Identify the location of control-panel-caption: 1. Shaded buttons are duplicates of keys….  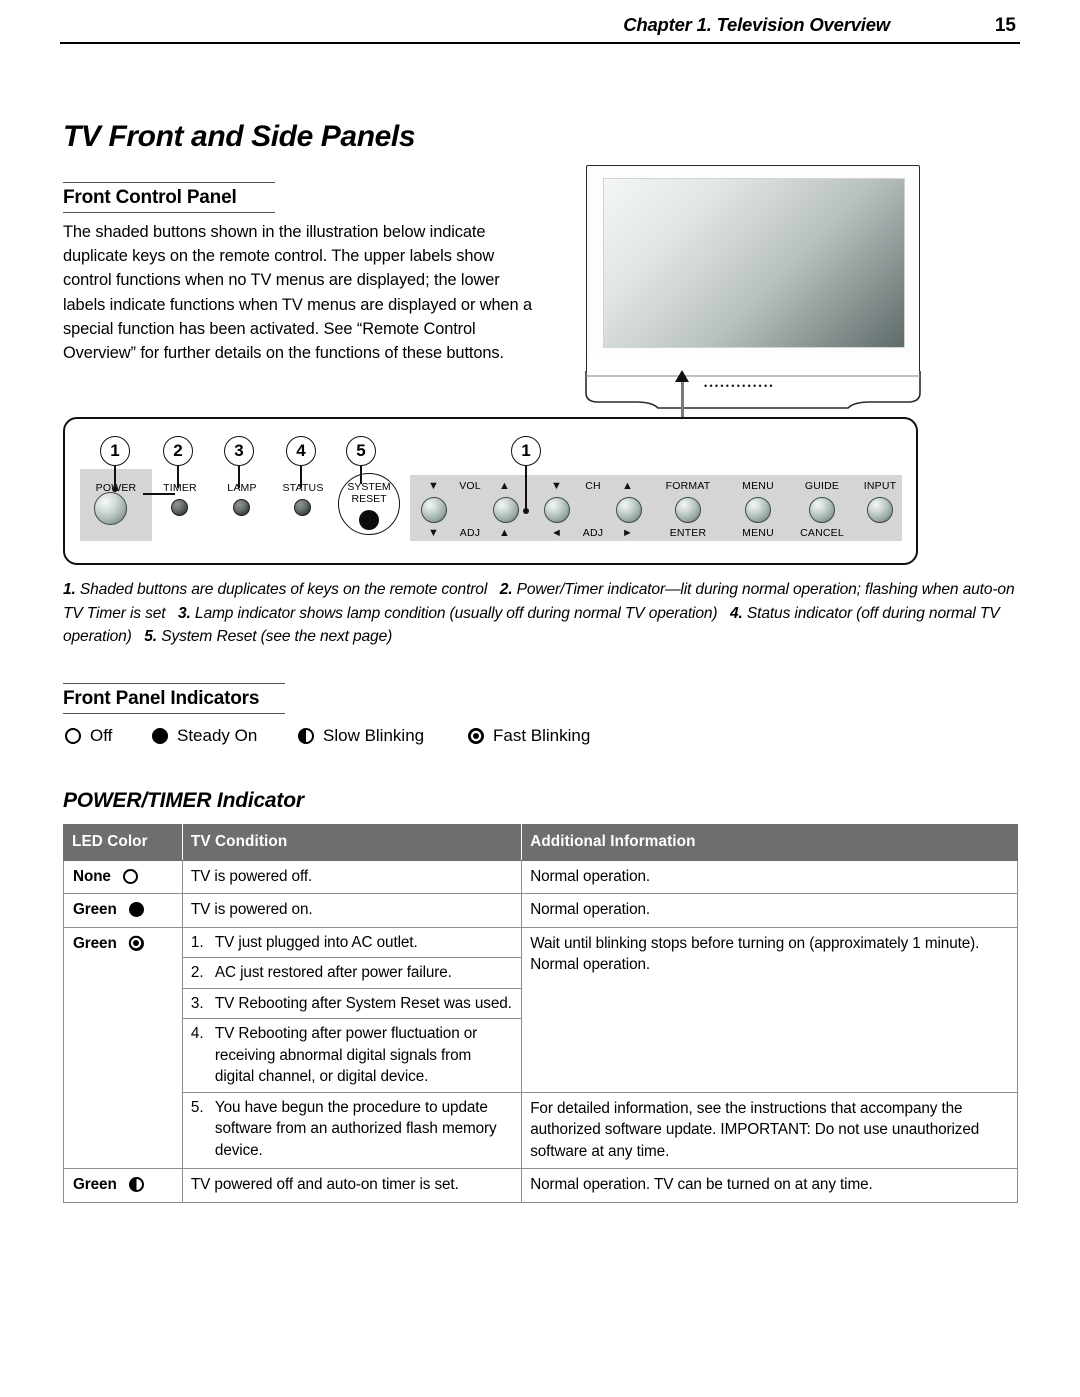
(540, 613).